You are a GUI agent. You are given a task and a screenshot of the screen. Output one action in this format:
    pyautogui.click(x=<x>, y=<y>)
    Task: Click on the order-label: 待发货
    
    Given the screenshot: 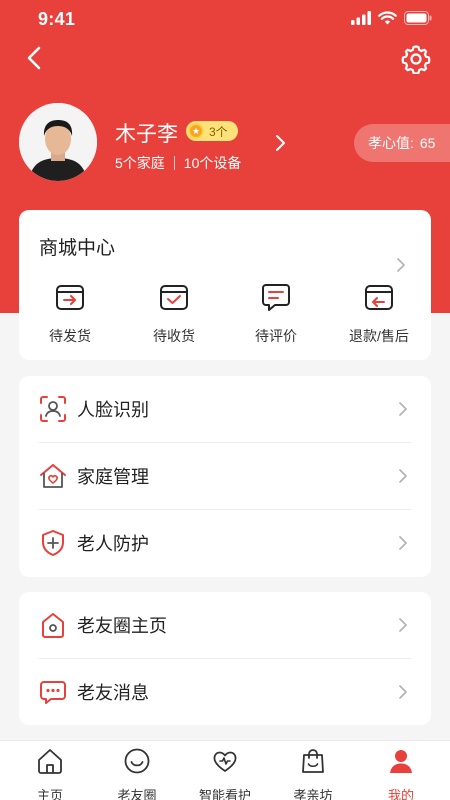 What is the action you would take?
    pyautogui.click(x=70, y=336)
    